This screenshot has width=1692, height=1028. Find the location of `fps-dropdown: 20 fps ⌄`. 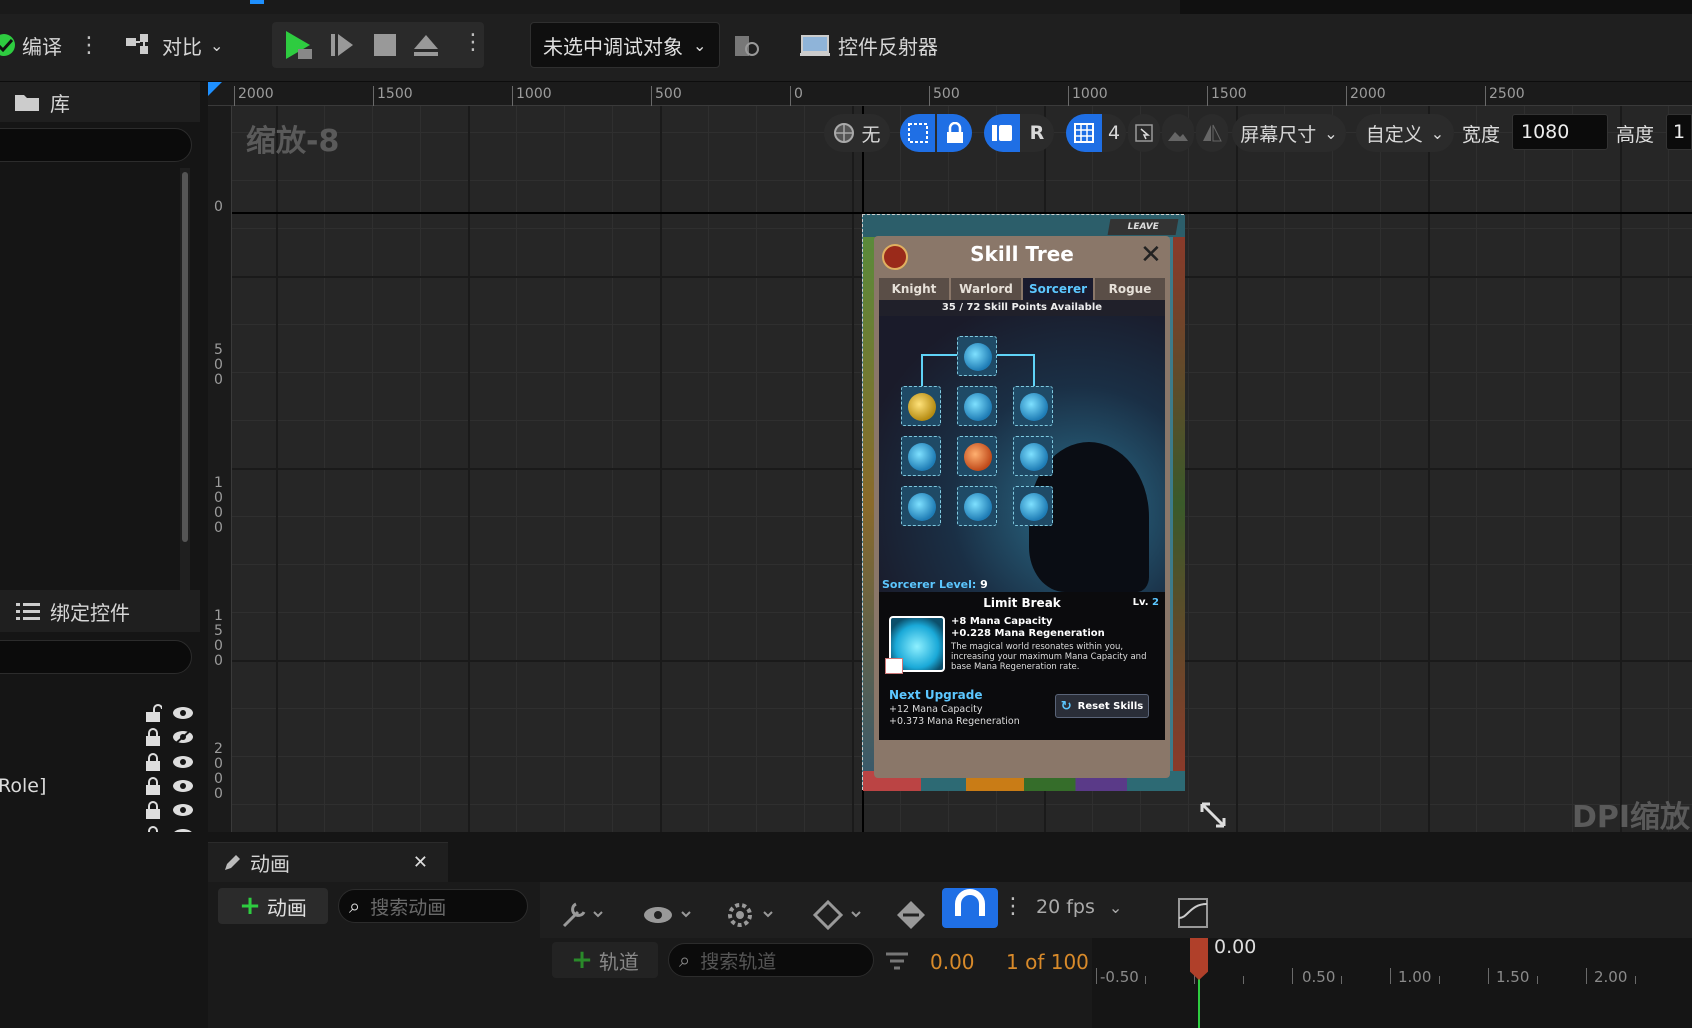

fps-dropdown: 20 fps ⌄ is located at coordinates (1079, 907).